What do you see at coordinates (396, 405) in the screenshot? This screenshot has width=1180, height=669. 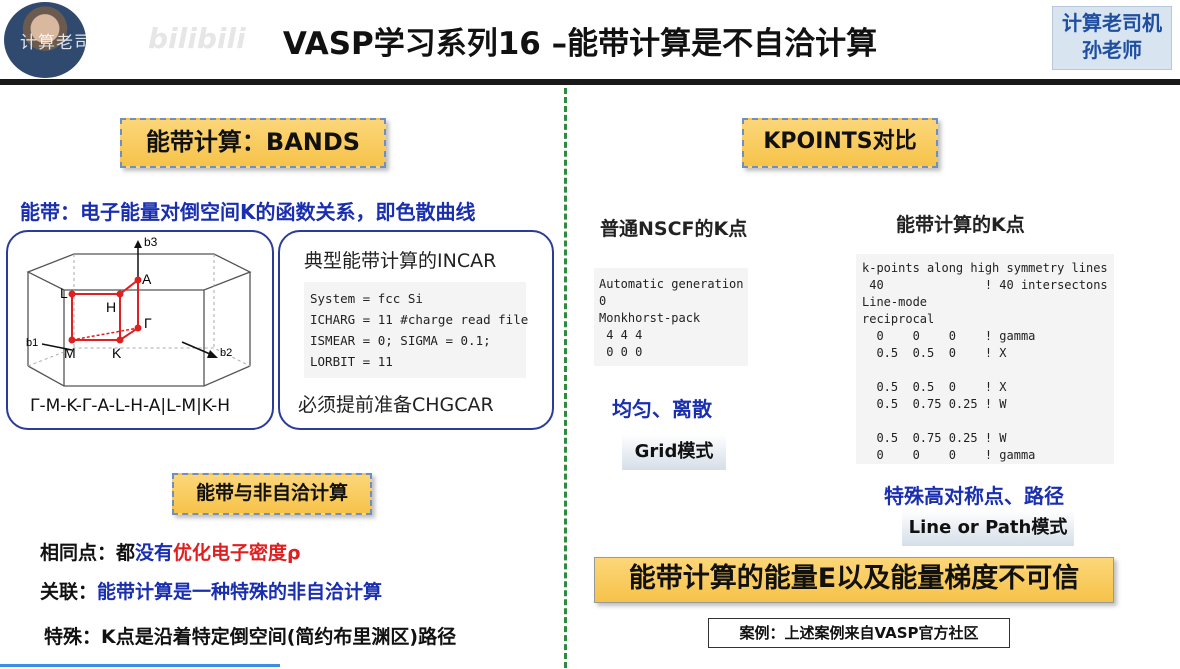 I see `incar-note: 必须提前准备CHGCAR` at bounding box center [396, 405].